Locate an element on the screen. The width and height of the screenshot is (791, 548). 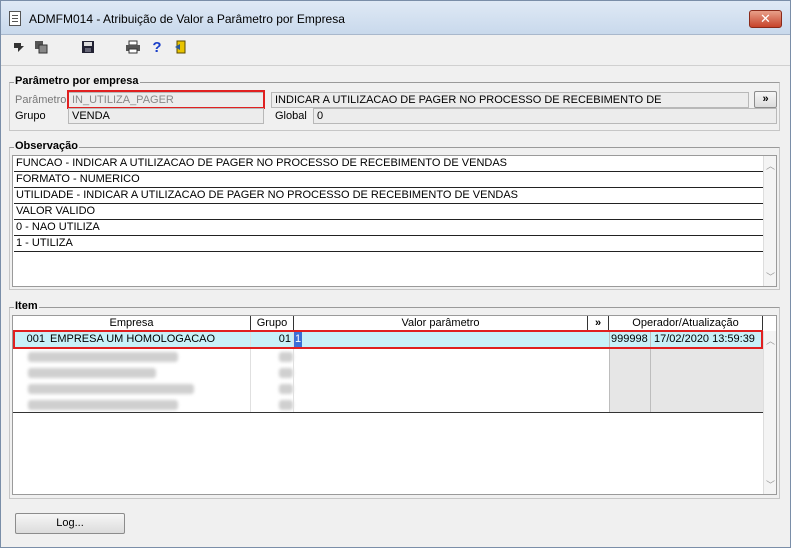
document-icon is located at coordinates (15, 18).